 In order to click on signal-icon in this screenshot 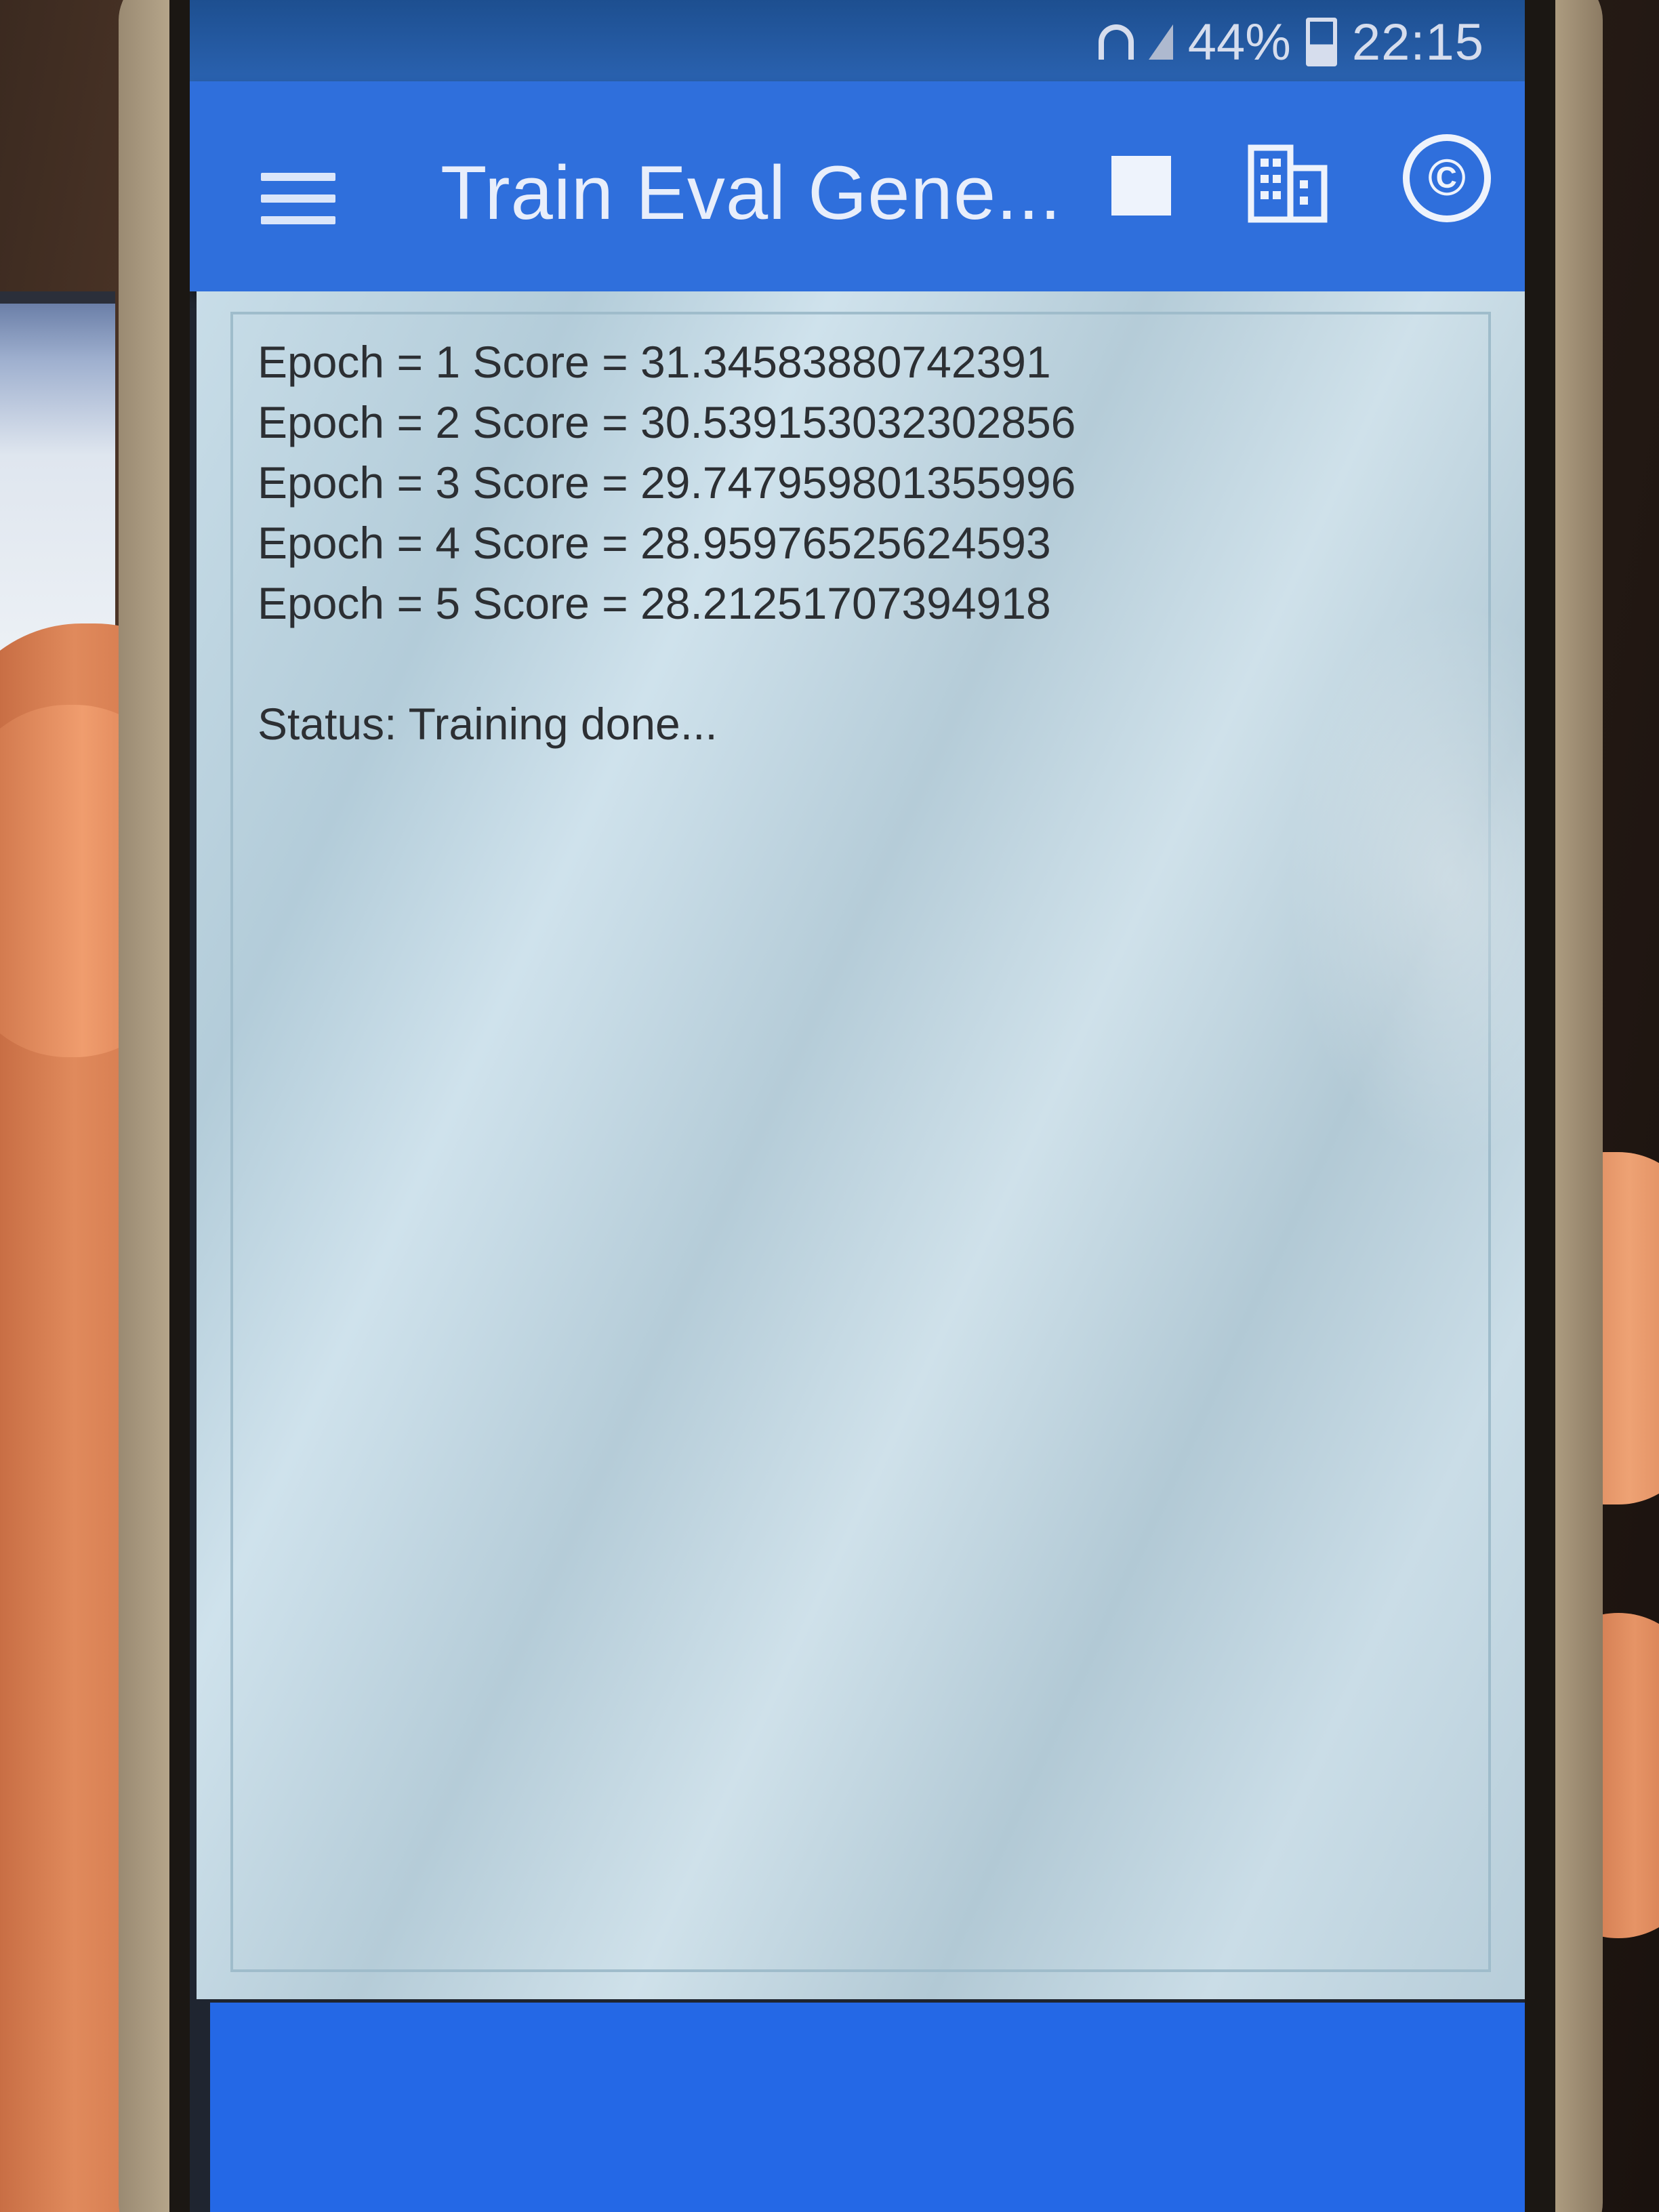, I will do `click(1160, 42)`.